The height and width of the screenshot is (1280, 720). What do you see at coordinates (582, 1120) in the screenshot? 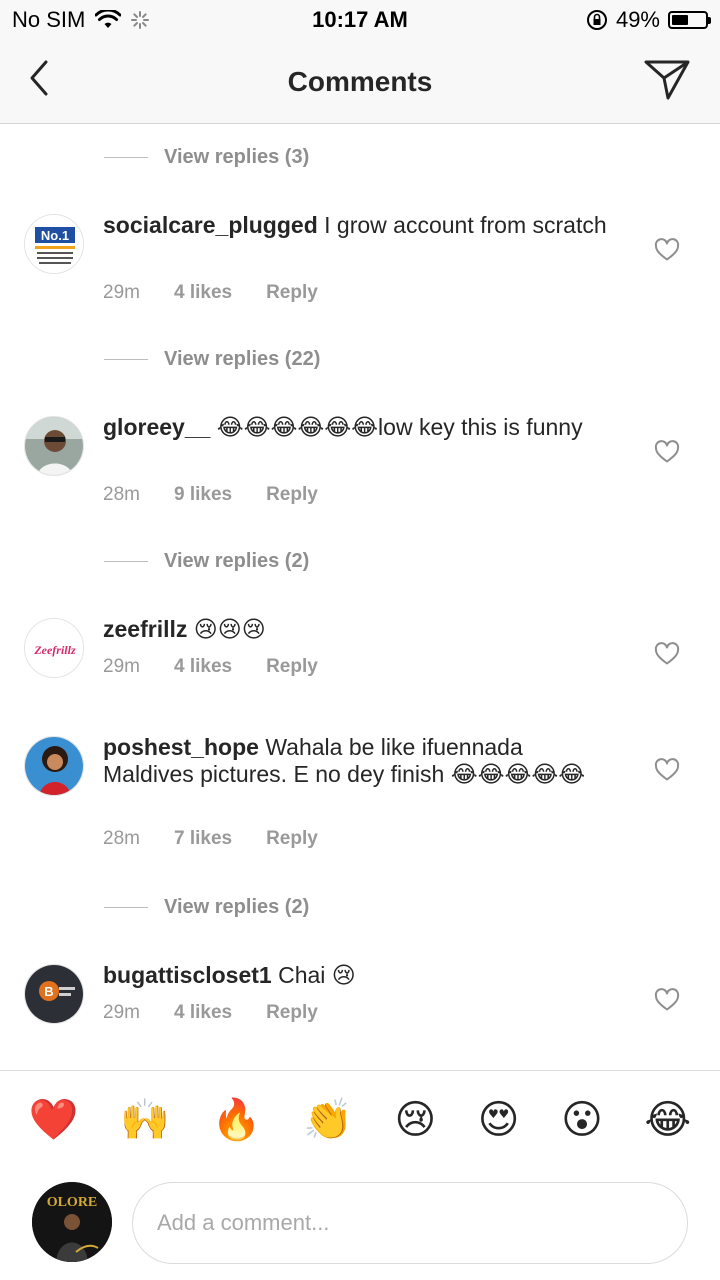
I see `surprised-emoji-button: 😮` at bounding box center [582, 1120].